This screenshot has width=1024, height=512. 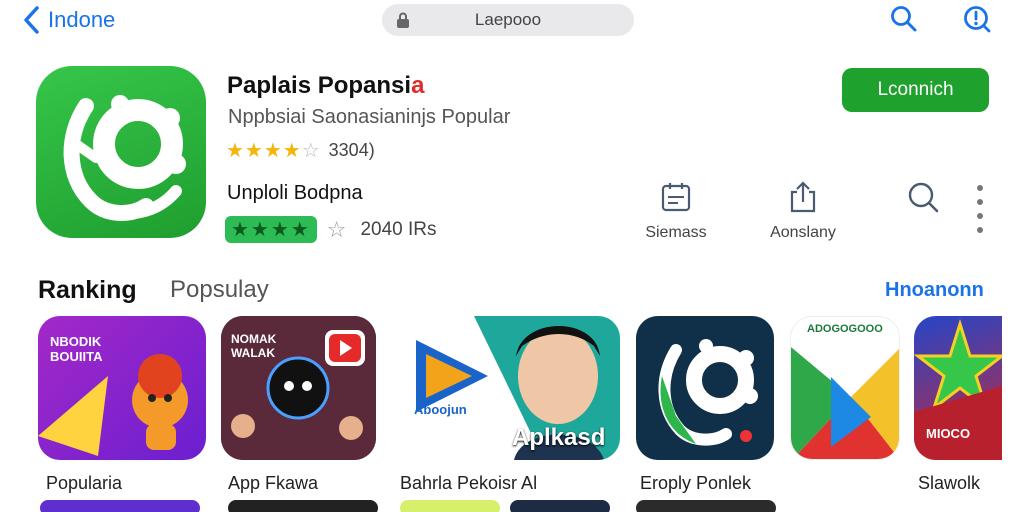 What do you see at coordinates (76, 349) in the screenshot?
I see `tile-1-text: NBODIK BOUIITA` at bounding box center [76, 349].